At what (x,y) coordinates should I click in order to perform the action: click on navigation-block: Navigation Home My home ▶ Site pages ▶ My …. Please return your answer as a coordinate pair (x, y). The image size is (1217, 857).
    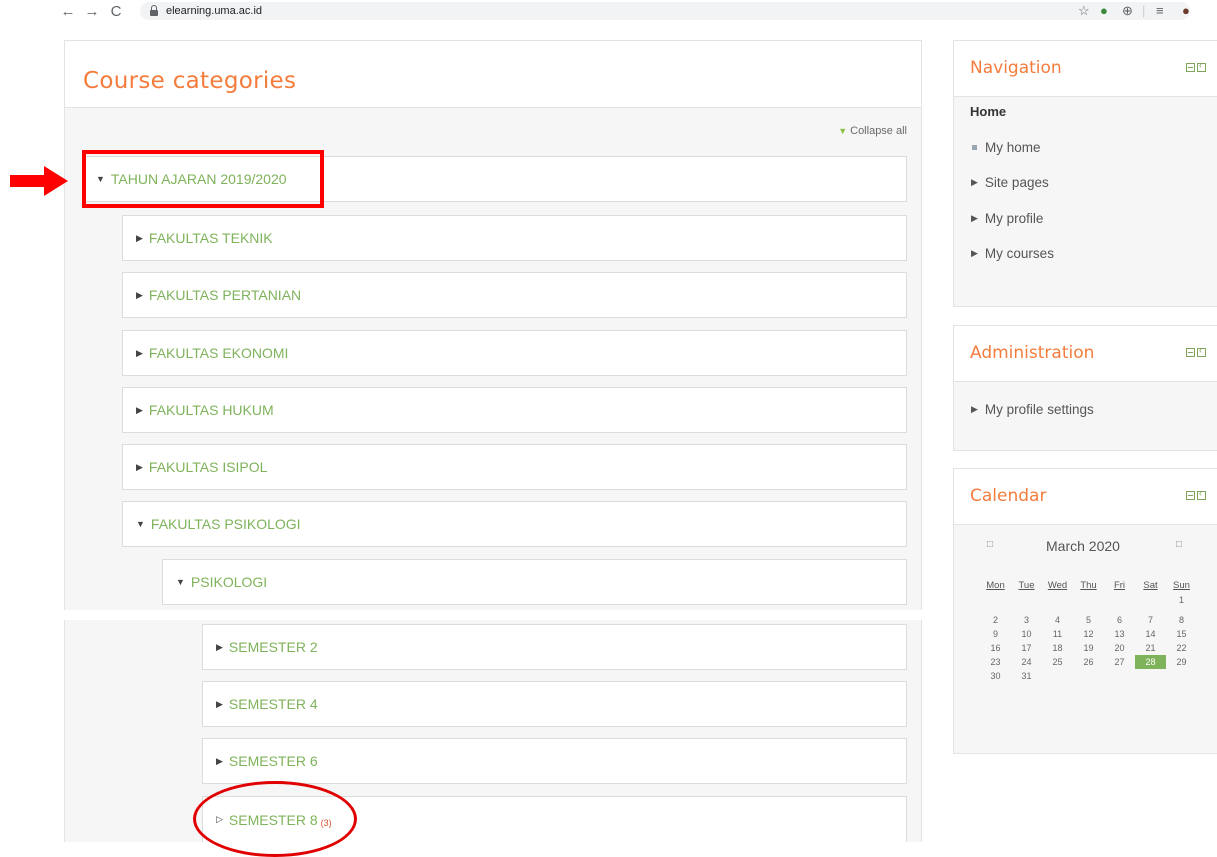
    Looking at the image, I should click on (1085, 173).